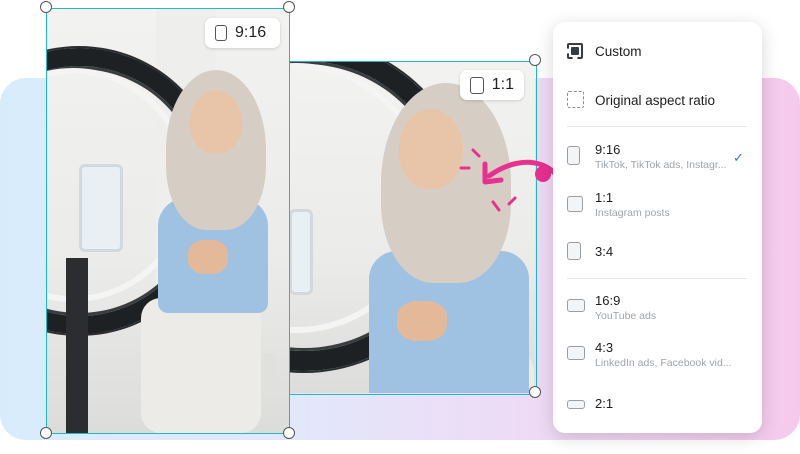 This screenshot has height=454, width=800. What do you see at coordinates (657, 155) in the screenshot?
I see `menu-item-9-16: 9:16 TikTok, TikTok ads, Instagr... ✓` at bounding box center [657, 155].